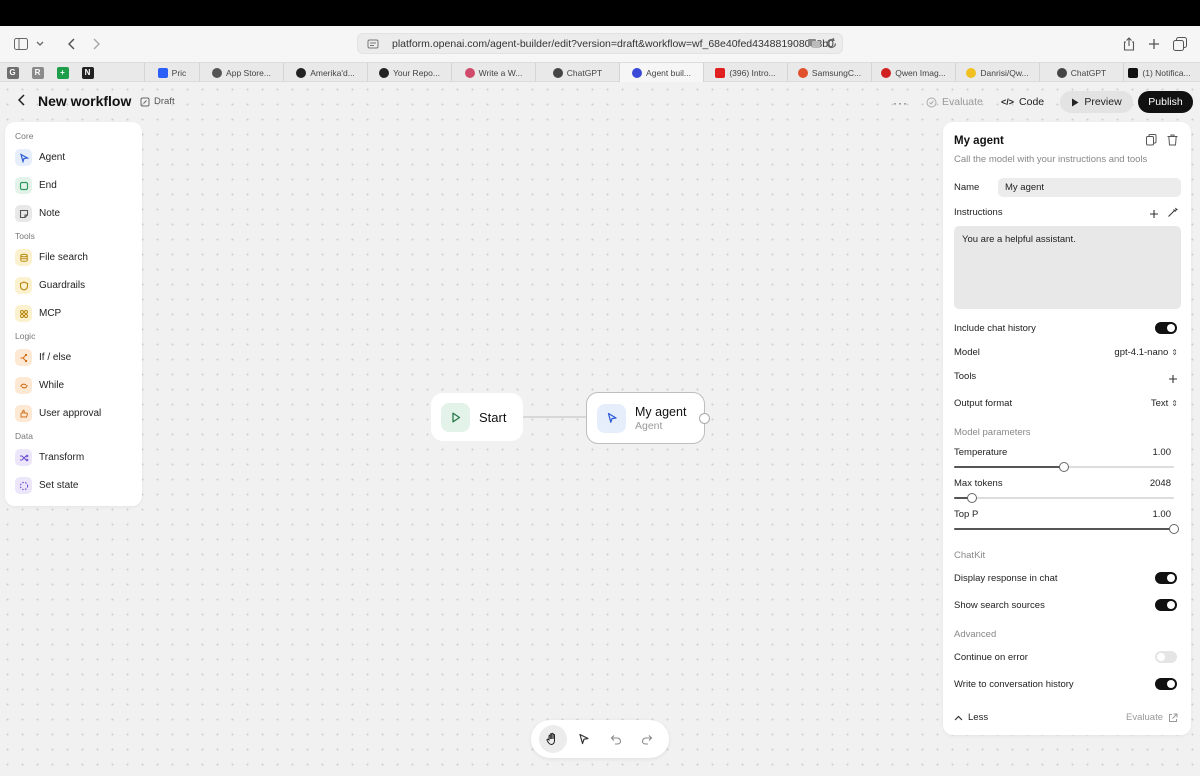  Describe the element at coordinates (1166, 657) in the screenshot. I see `continue-on-error-toggle` at that location.